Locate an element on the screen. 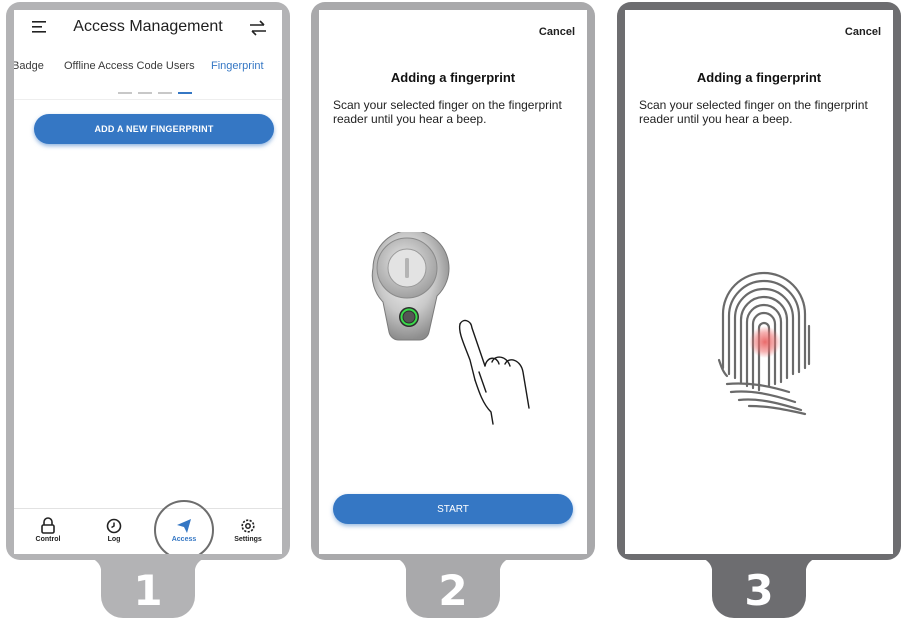 This screenshot has width=902, height=618. tab-badge: Badge is located at coordinates (29, 66).